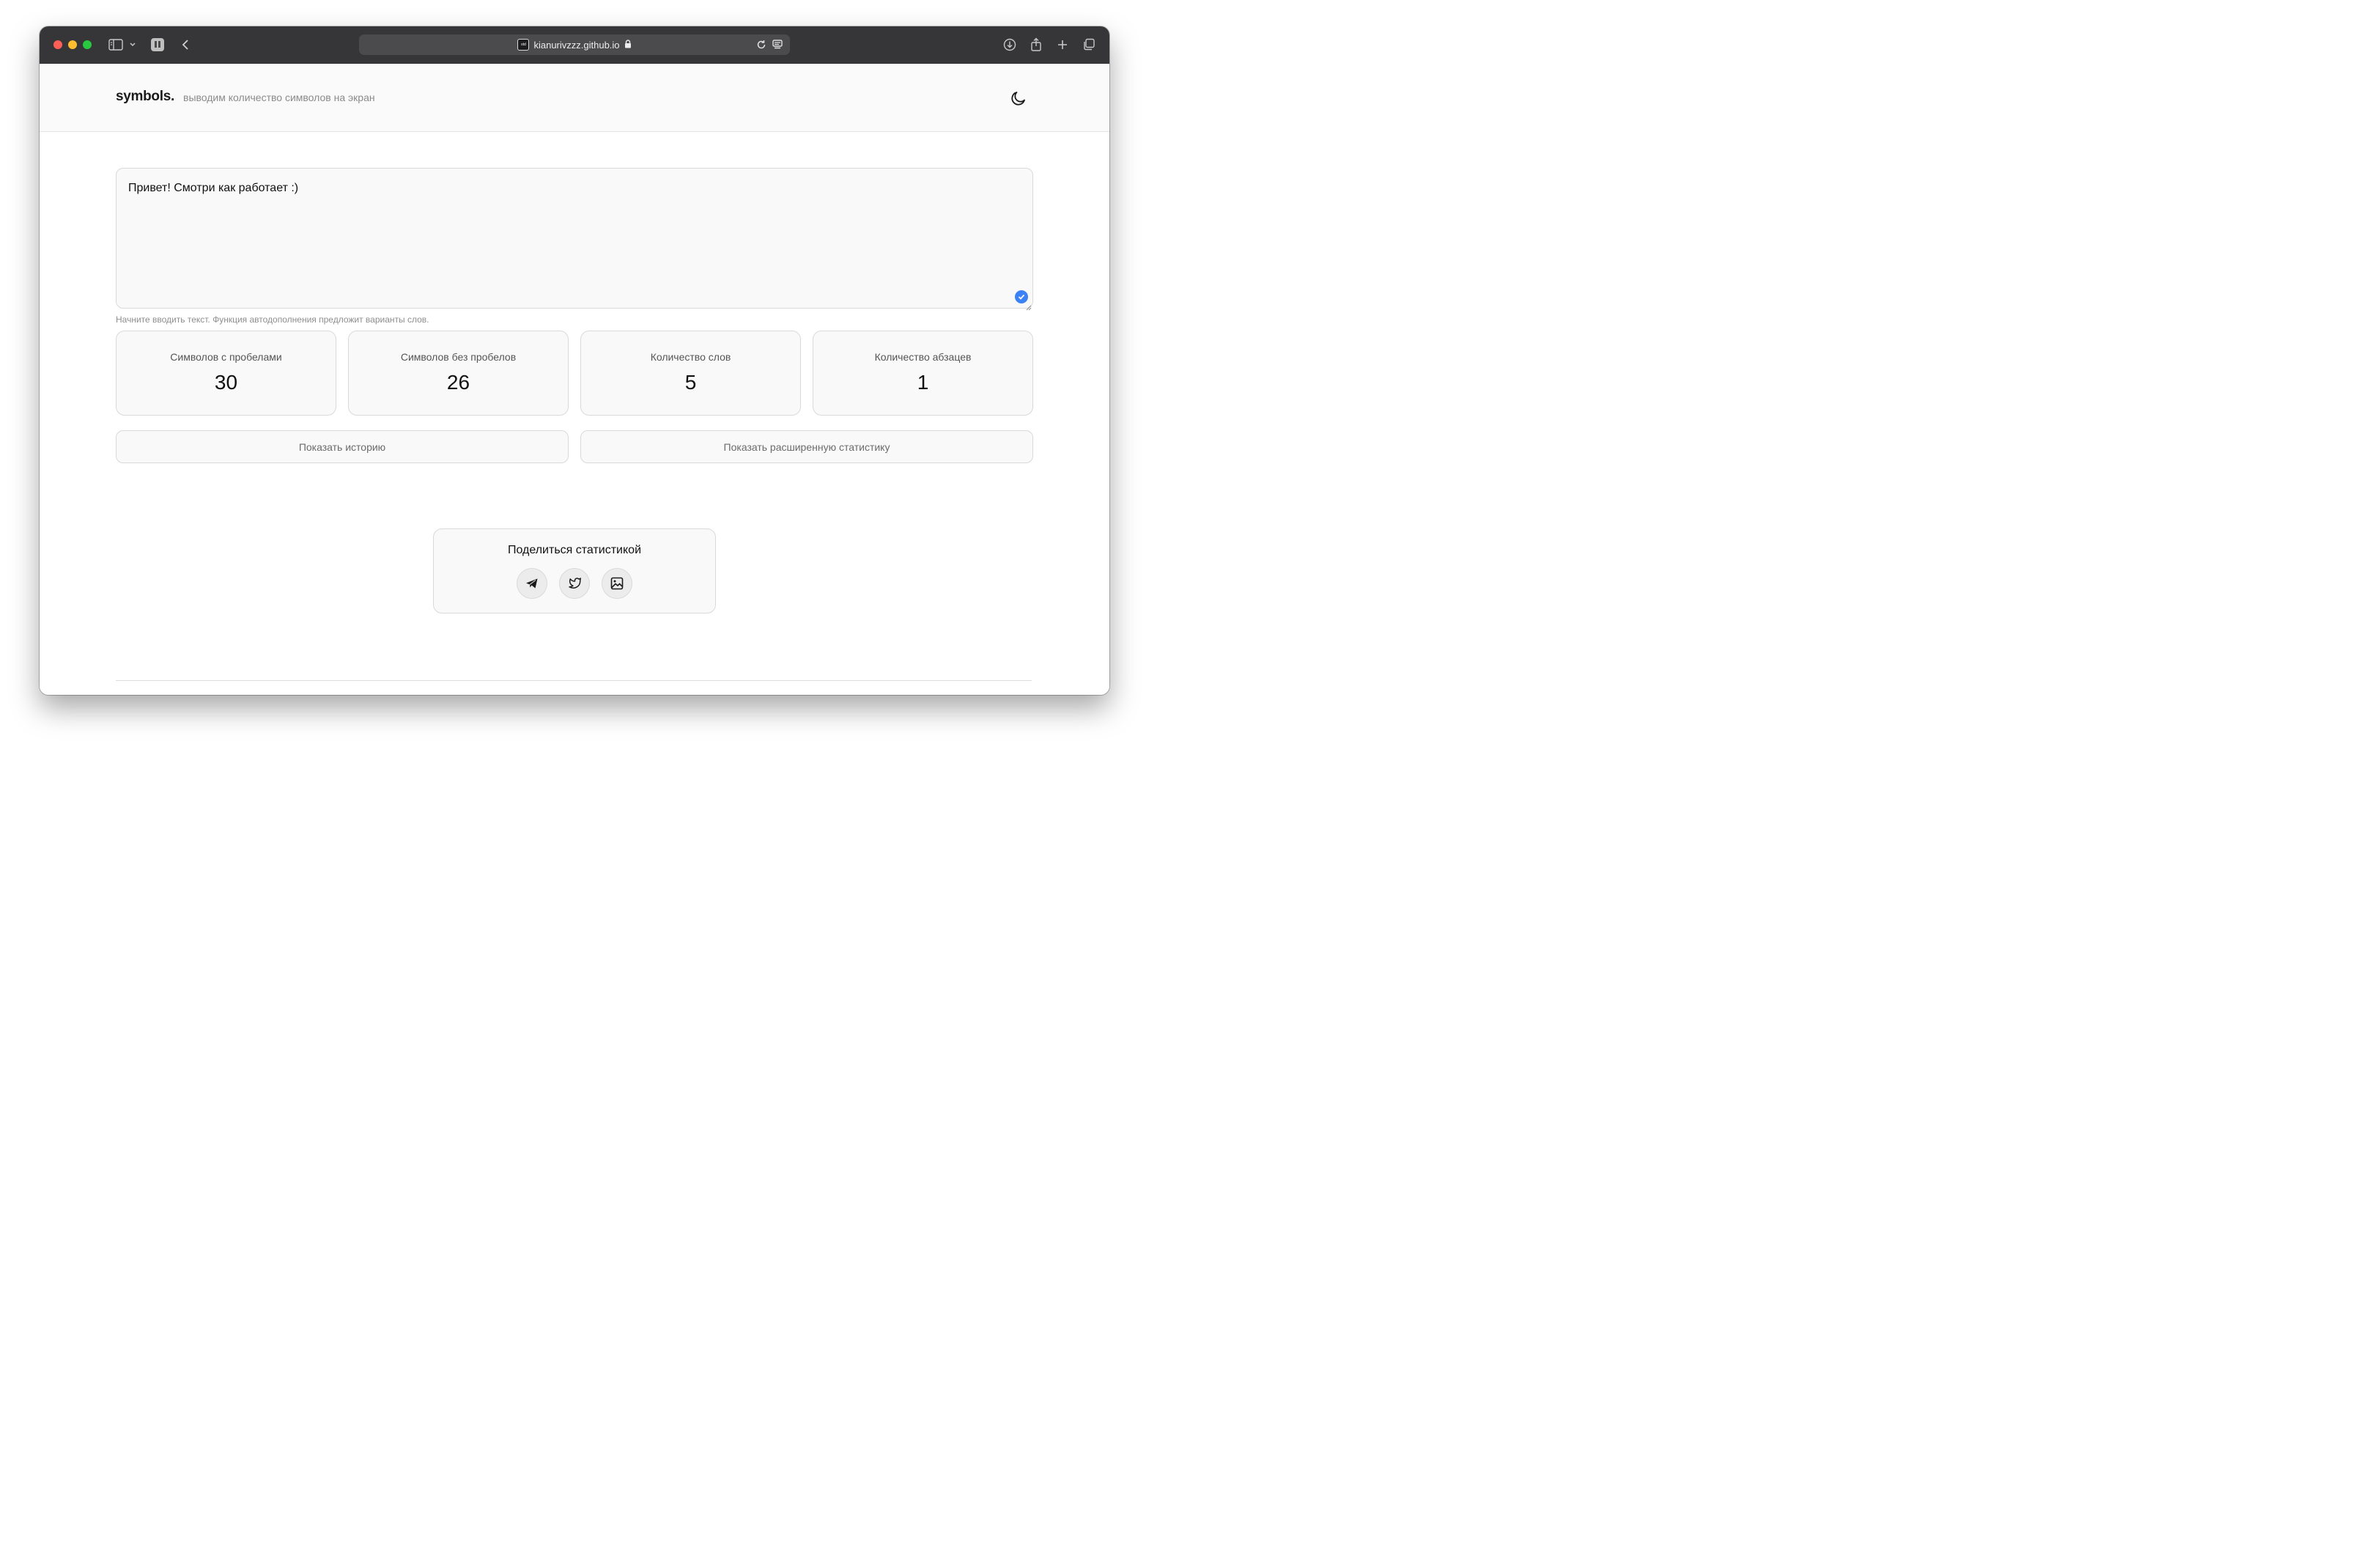  I want to click on minimize-window-button, so click(72, 44).